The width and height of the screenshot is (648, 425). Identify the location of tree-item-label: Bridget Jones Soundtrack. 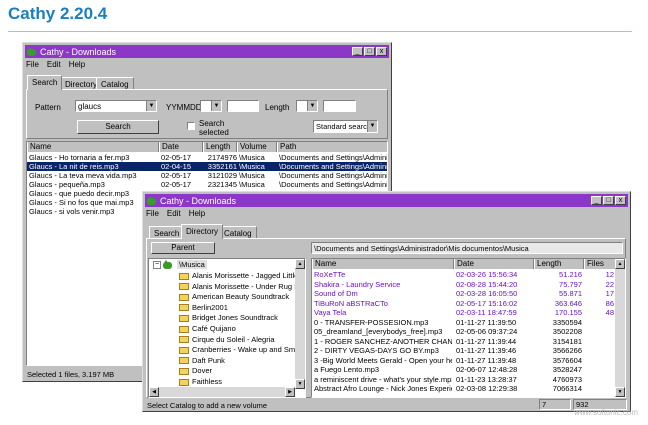
(235, 318).